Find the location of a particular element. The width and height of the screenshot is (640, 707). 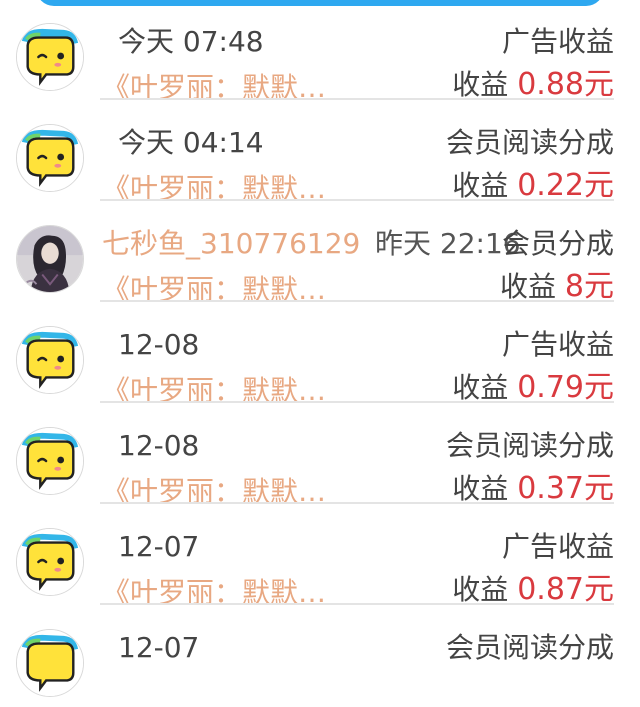

earning-amount: 0.22元 is located at coordinates (565, 185).